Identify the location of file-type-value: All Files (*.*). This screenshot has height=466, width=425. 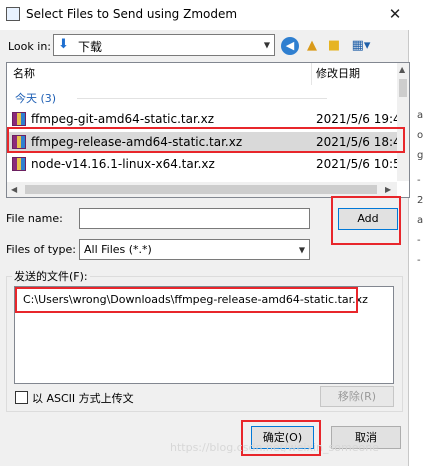
(118, 249).